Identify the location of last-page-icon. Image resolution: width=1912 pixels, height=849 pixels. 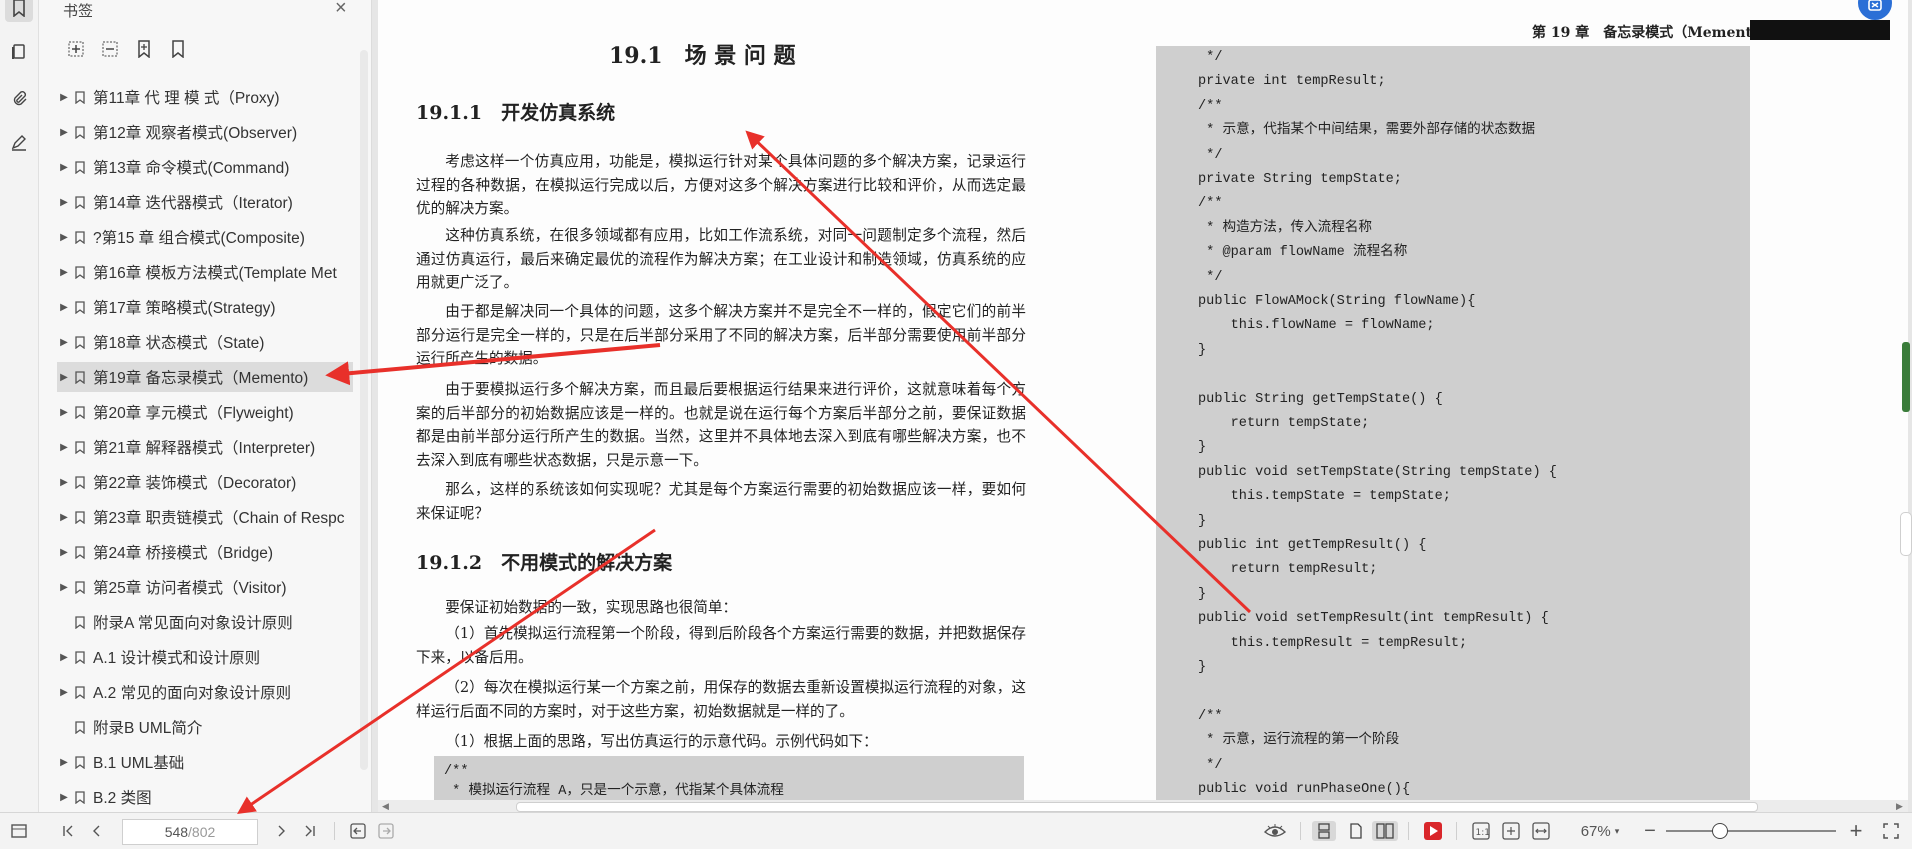
(310, 831).